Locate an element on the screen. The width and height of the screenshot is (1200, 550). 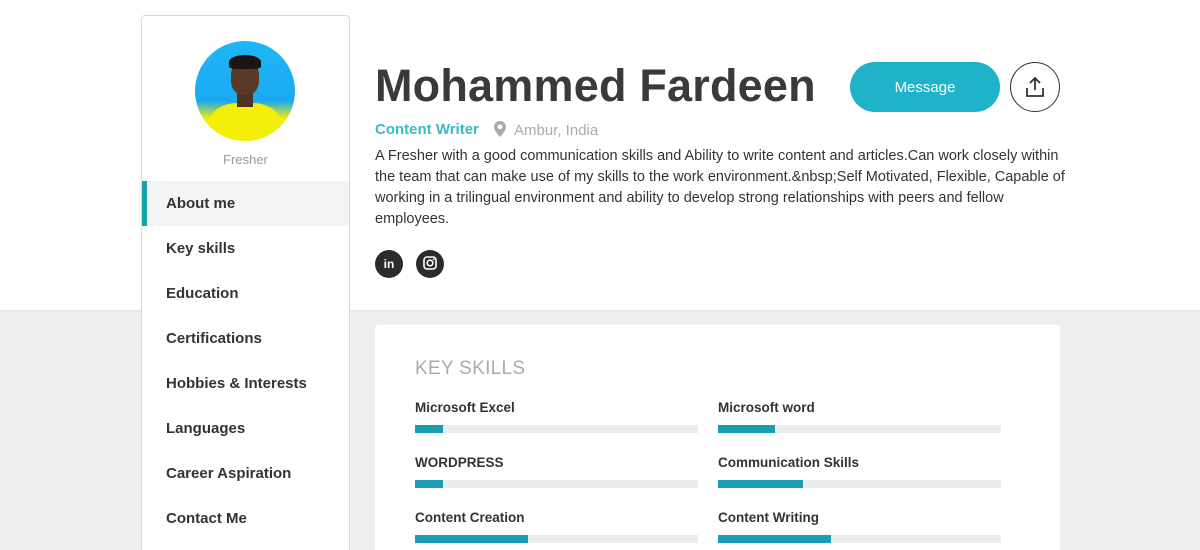
skill-item: Content Writing is located at coordinates (859, 526).